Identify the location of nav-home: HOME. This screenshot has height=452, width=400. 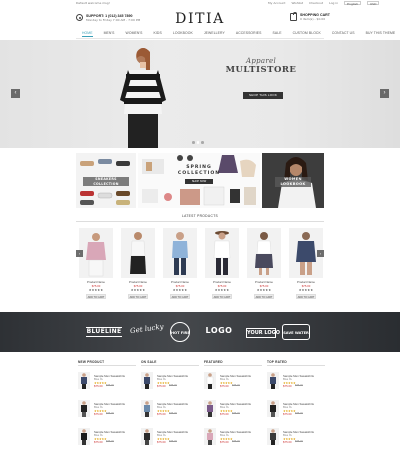
(87, 34).